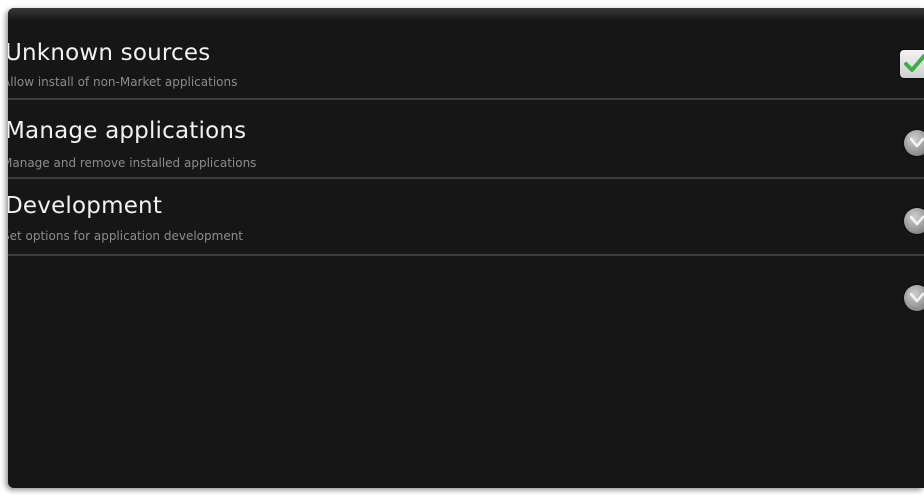 The width and height of the screenshot is (924, 495). I want to click on setting-summary: Set options for application development, so click(126, 236).